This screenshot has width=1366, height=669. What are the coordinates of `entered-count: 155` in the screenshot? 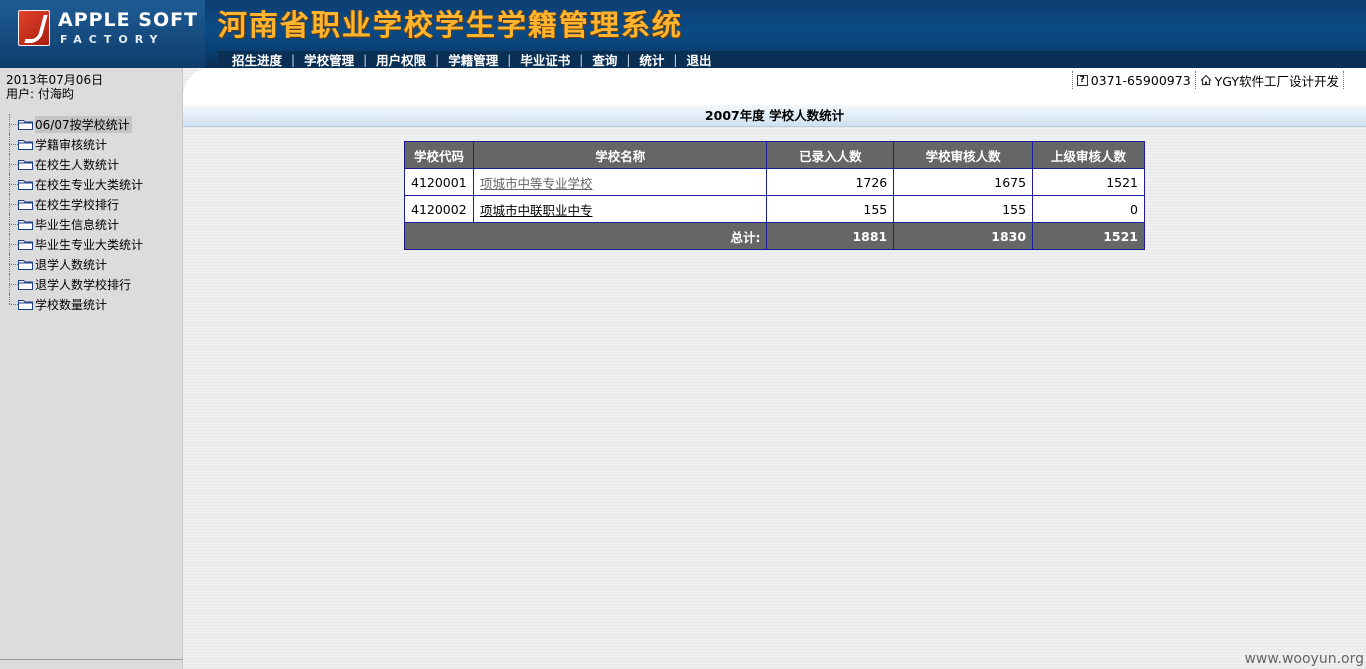 It's located at (830, 209).